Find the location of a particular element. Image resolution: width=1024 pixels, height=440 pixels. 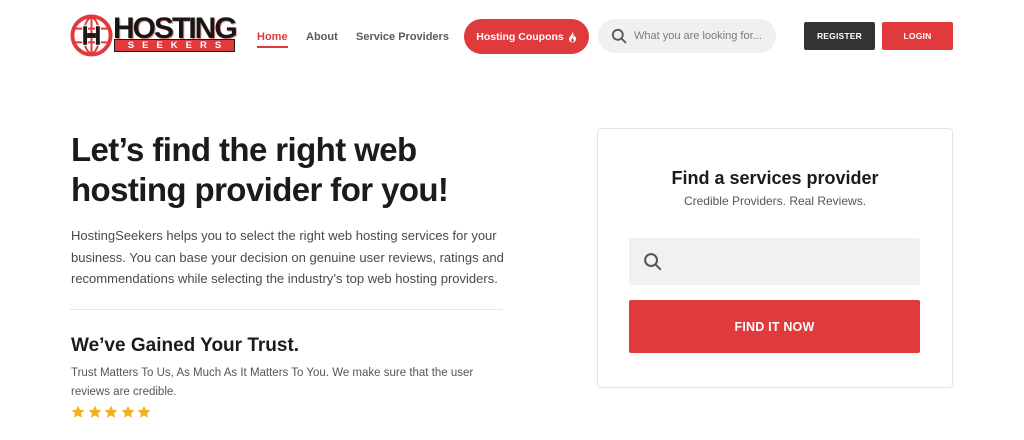

nav-home: Home is located at coordinates (272, 39).